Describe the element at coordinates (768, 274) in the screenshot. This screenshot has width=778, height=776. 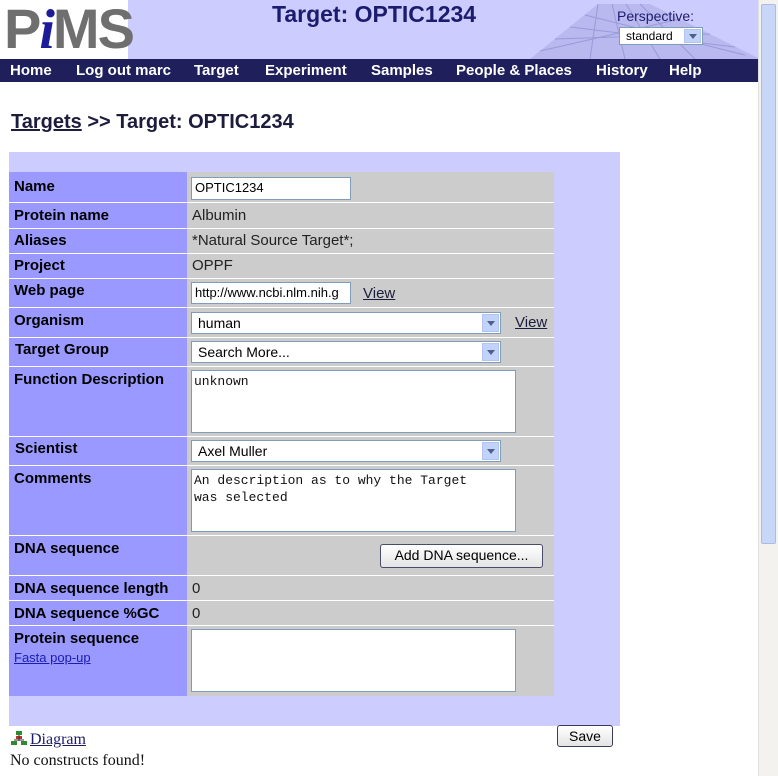
I see `scrollbar-thumb` at that location.